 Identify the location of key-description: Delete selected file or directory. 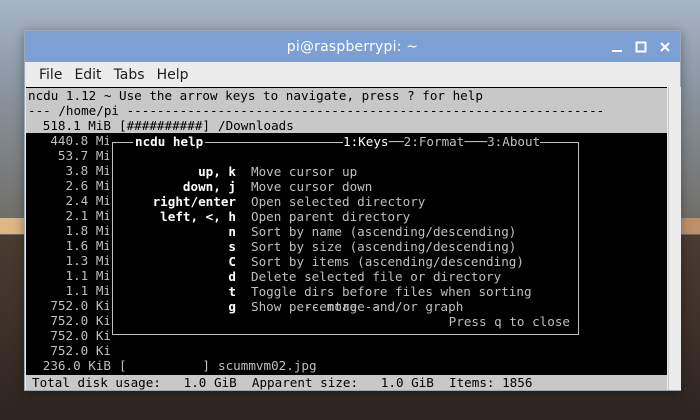
(376, 276).